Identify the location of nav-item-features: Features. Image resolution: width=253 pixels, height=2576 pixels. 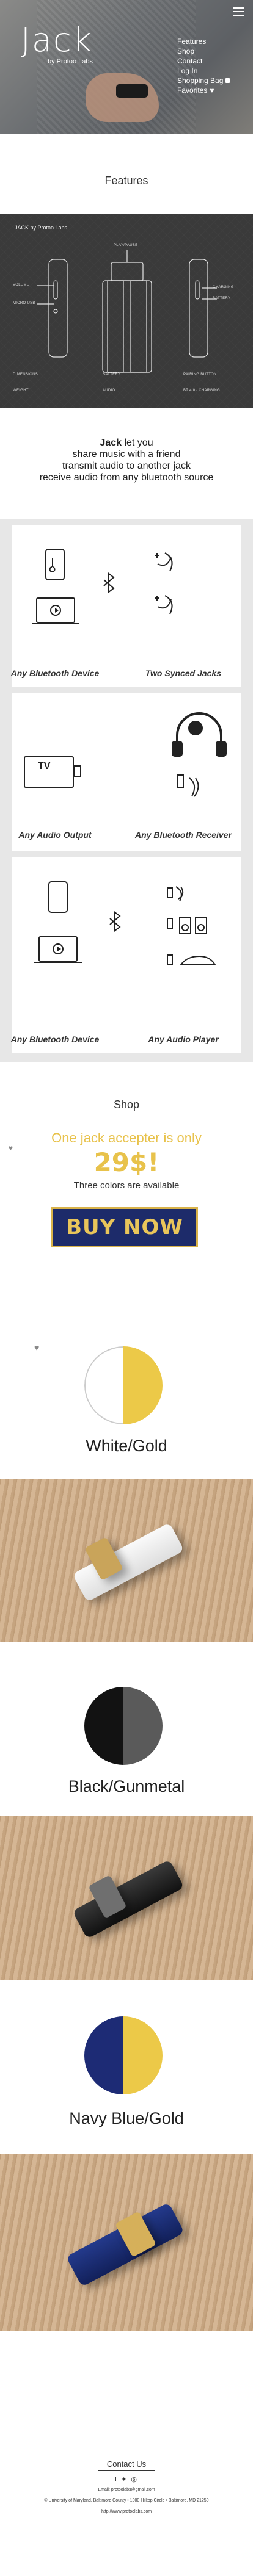
(204, 41).